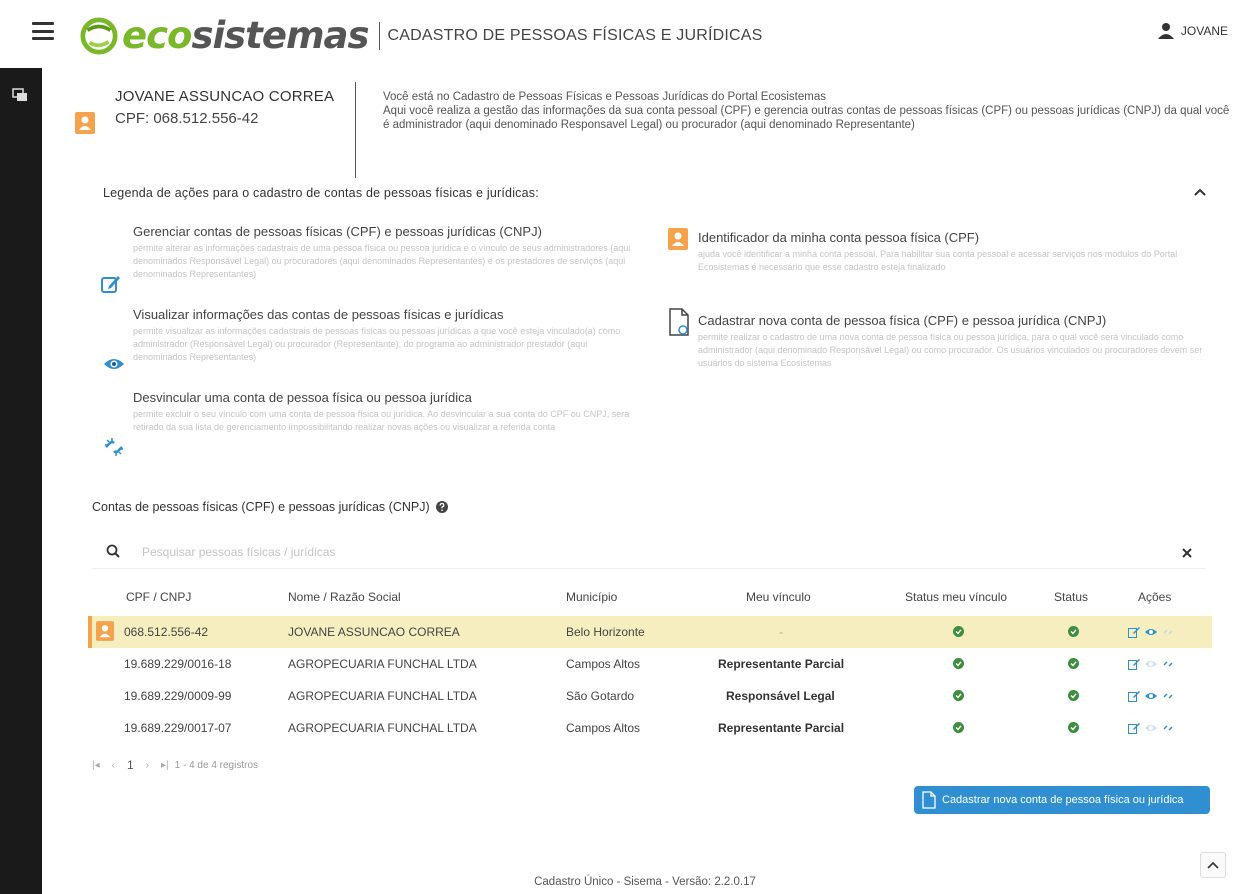 The image size is (1248, 894). I want to click on cell-city: Campos Altos, so click(603, 728).